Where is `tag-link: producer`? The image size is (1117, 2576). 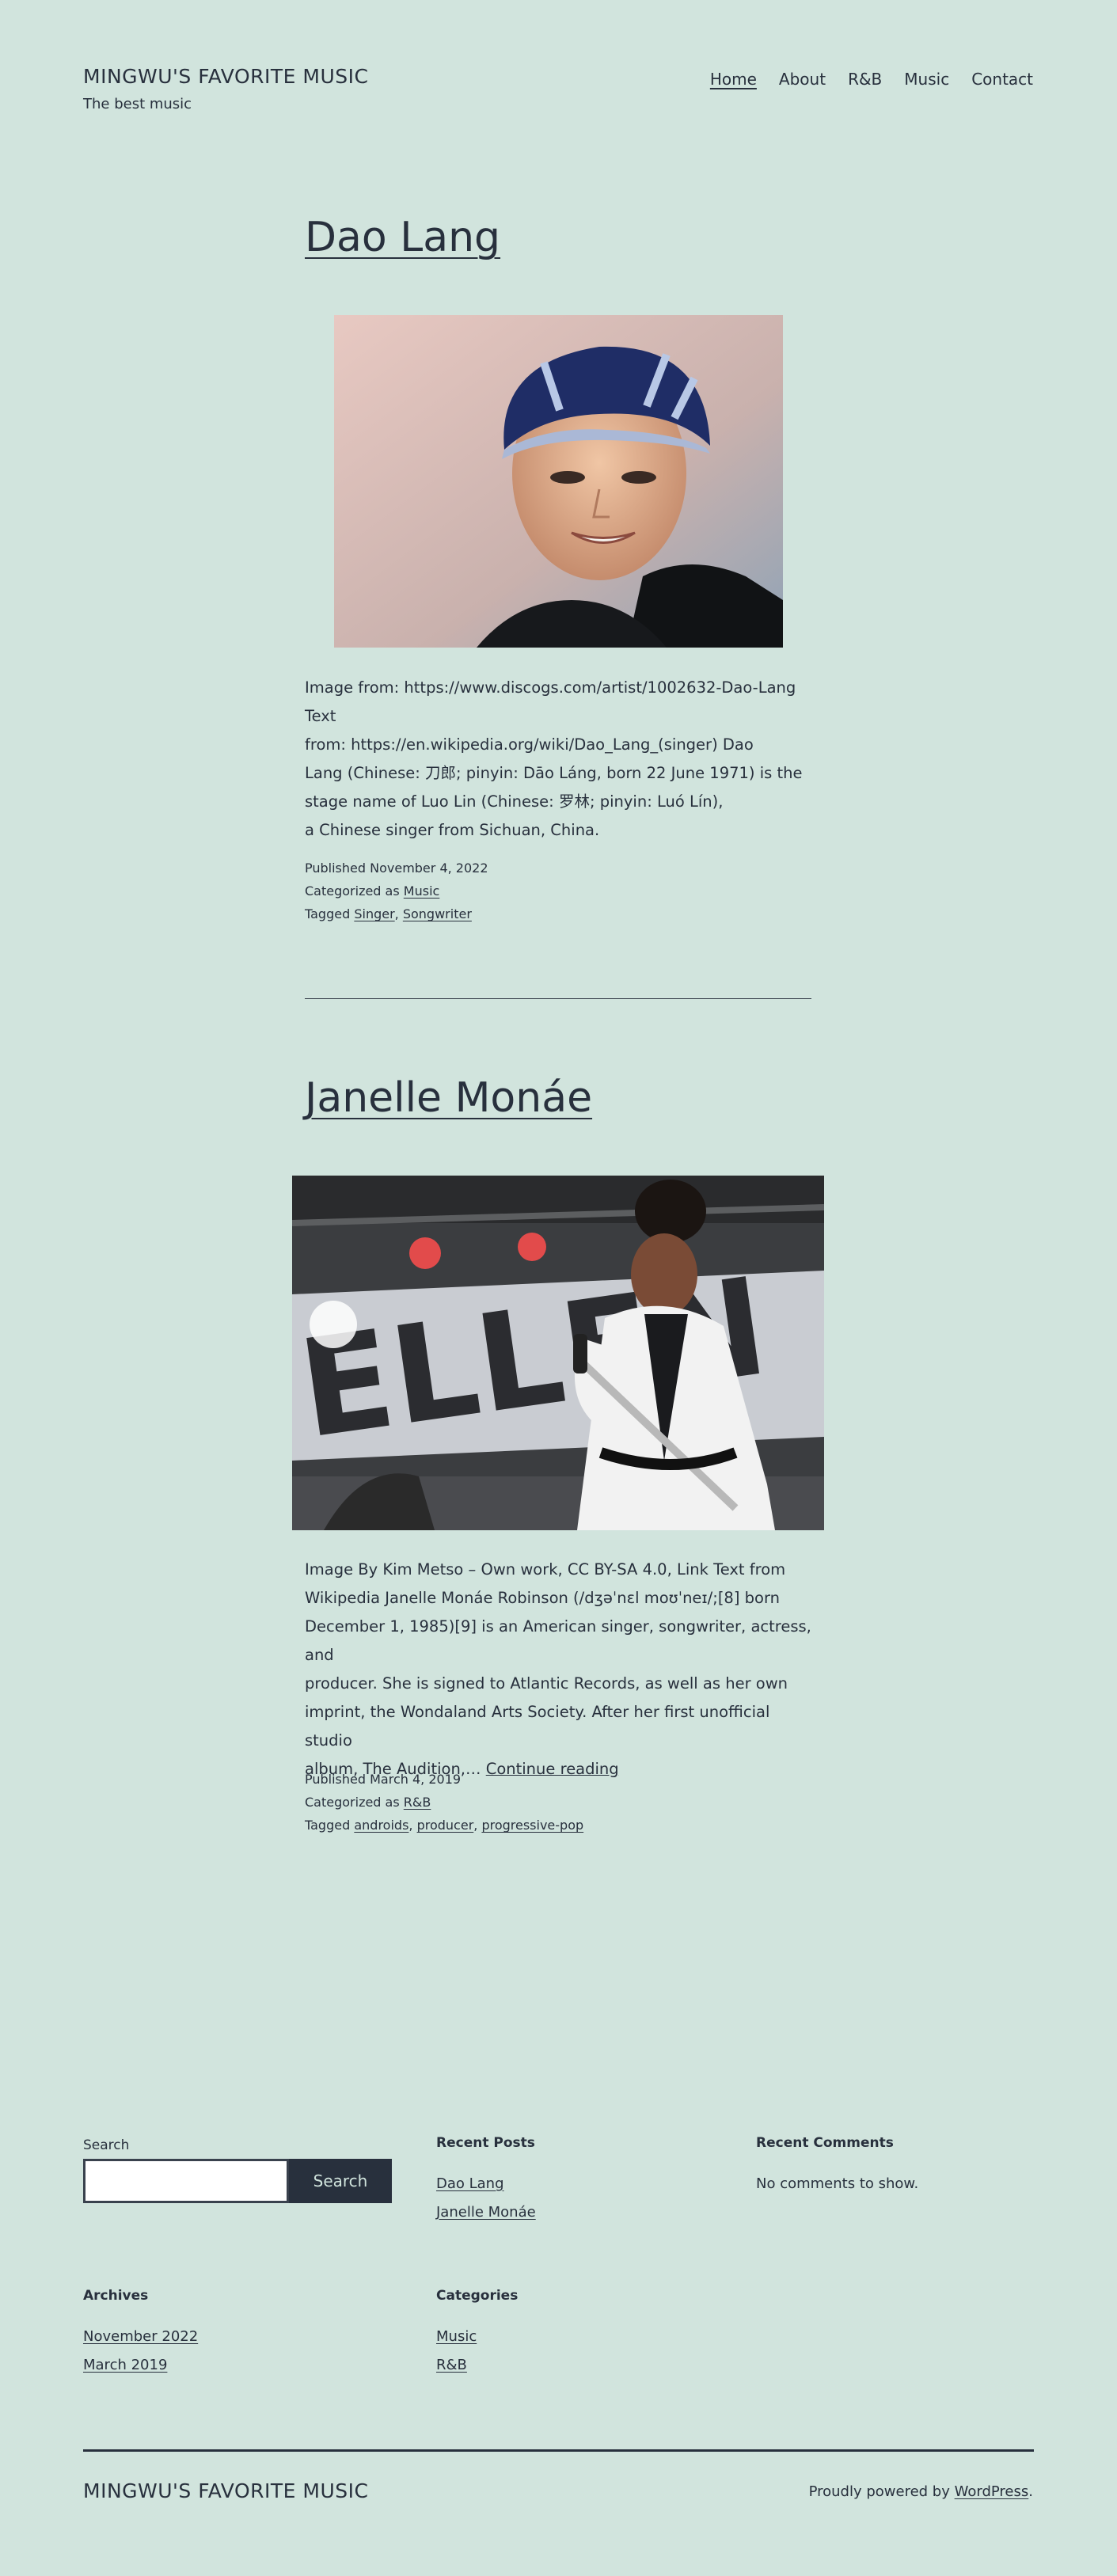 tag-link: producer is located at coordinates (446, 1825).